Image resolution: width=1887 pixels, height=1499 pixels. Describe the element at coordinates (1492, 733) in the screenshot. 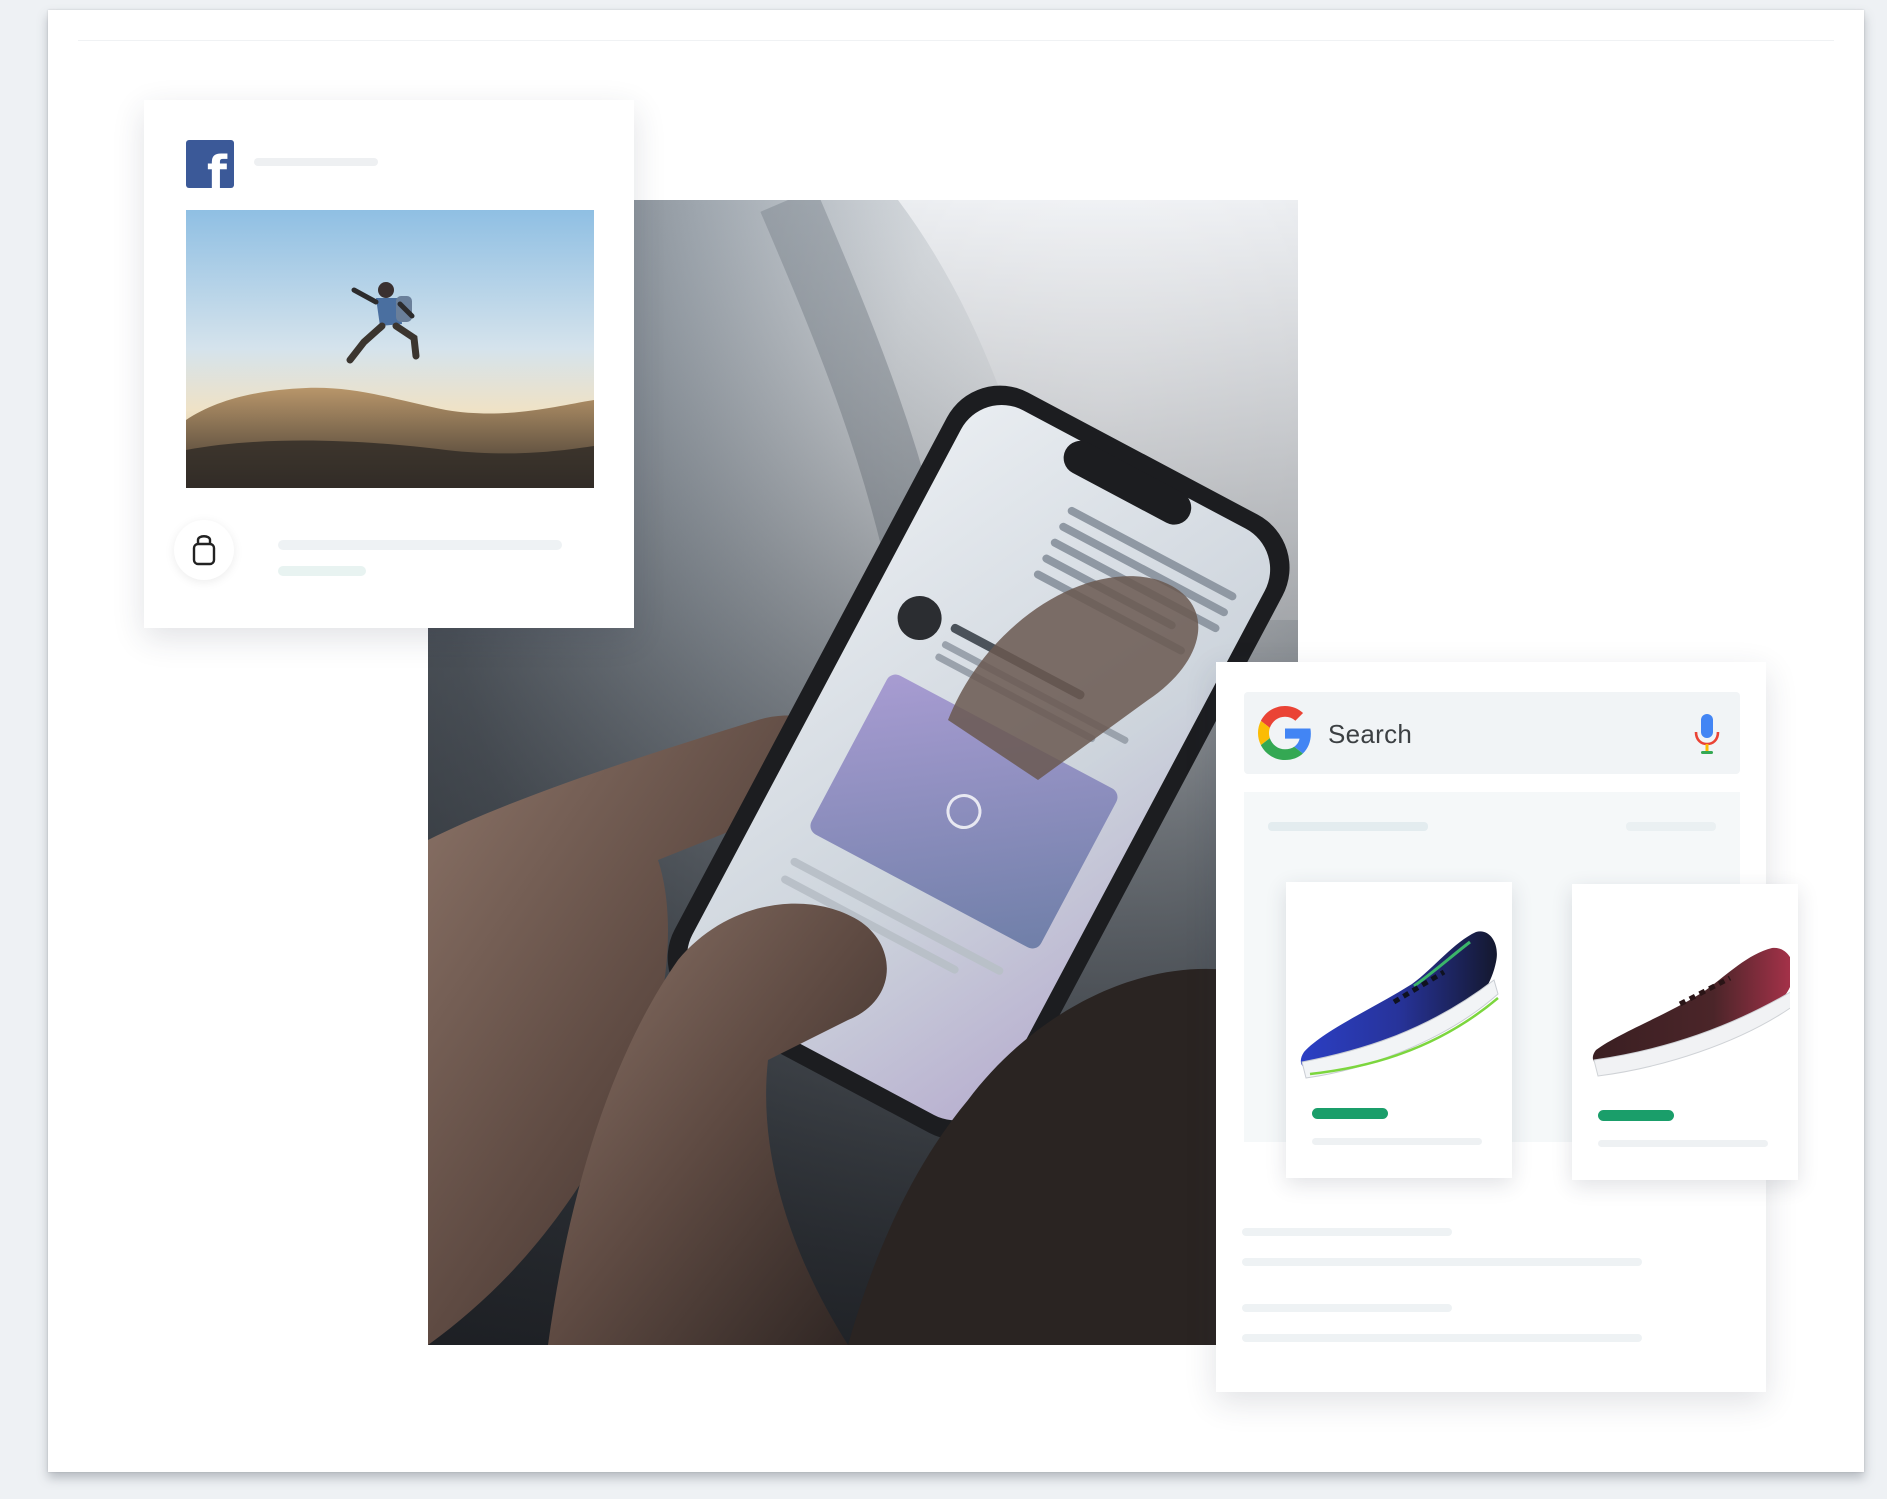

I see `google-search-bar: Search` at that location.